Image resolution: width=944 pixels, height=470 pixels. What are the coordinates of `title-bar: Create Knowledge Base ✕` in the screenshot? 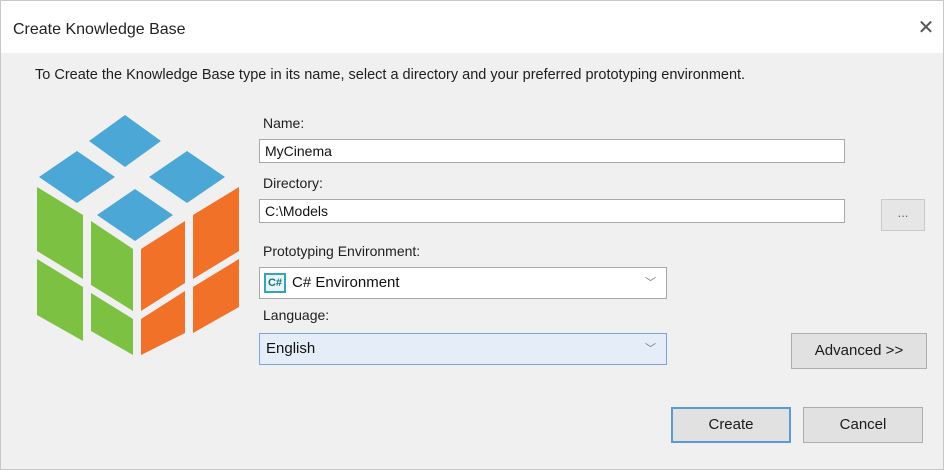 It's located at (472, 27).